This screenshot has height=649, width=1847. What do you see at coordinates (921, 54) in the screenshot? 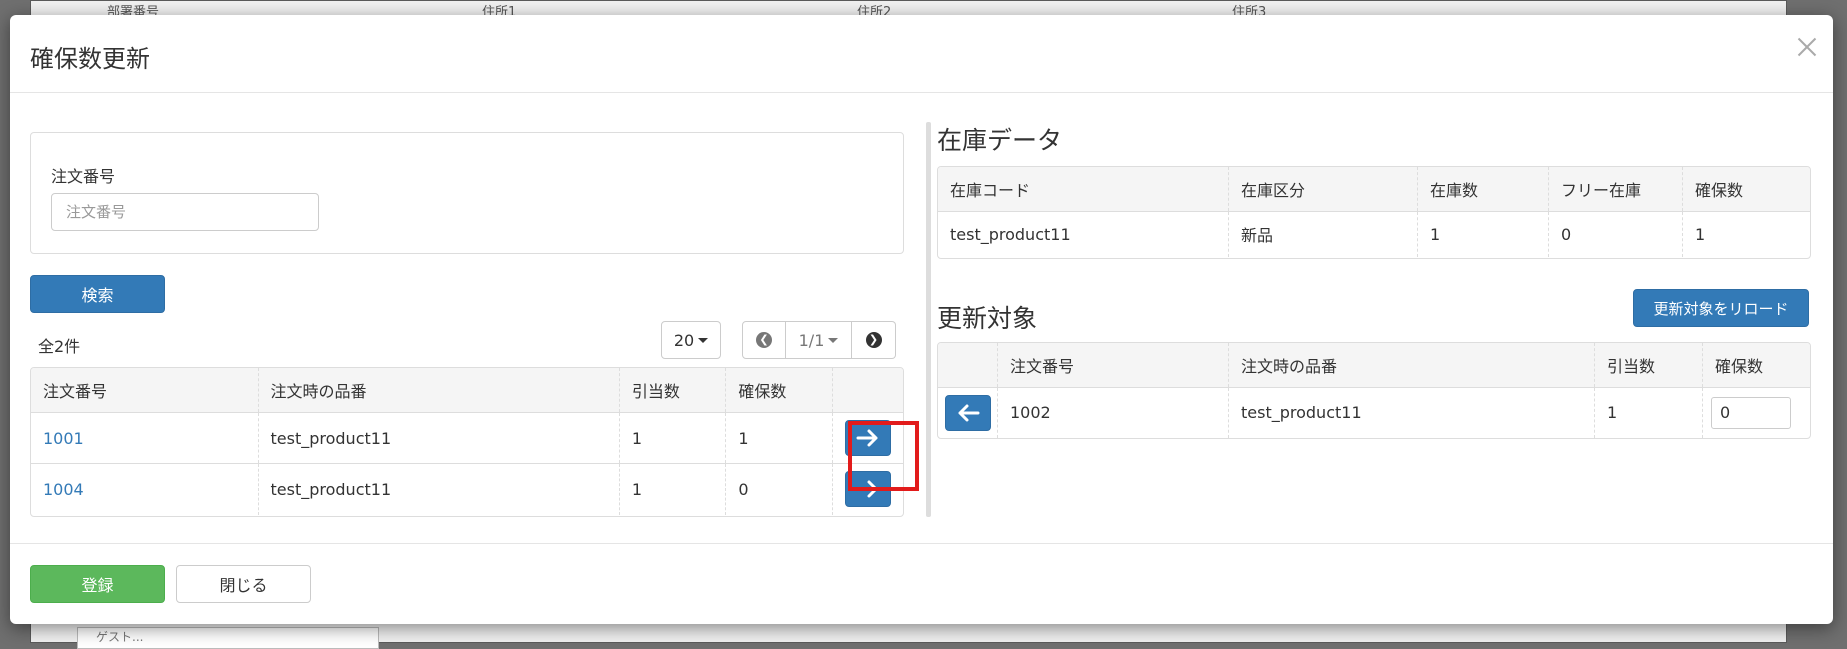
I see `modal-header: 確保数更新` at bounding box center [921, 54].